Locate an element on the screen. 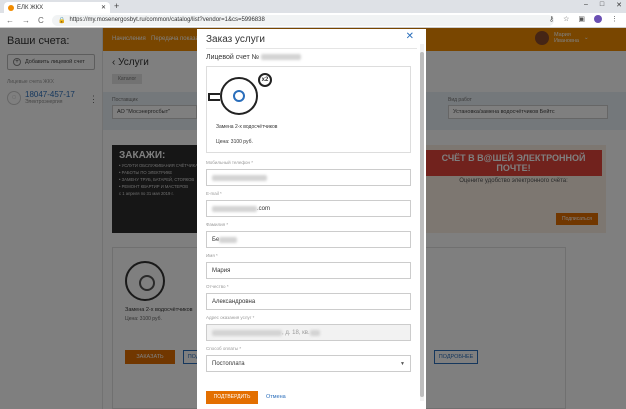 The height and width of the screenshot is (409, 626). phone-field is located at coordinates (308, 177).